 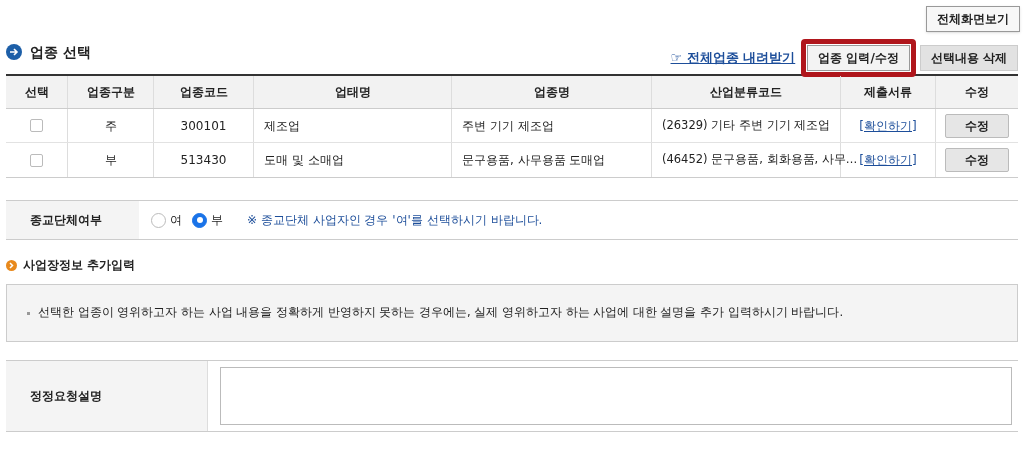 I want to click on fullscreen-button: 전체화면보기, so click(x=973, y=19).